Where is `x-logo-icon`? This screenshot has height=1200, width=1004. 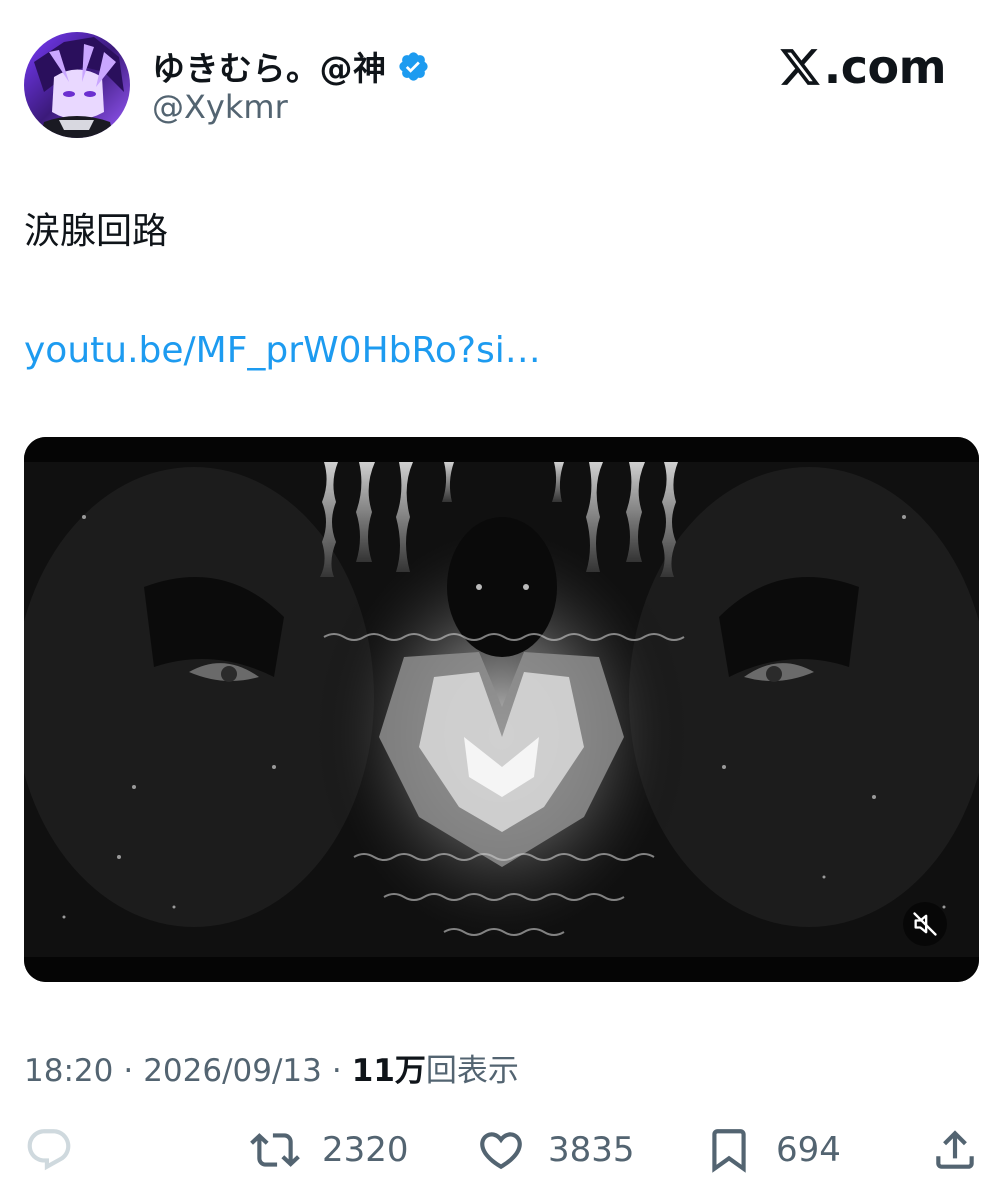
x-logo-icon is located at coordinates (800, 67).